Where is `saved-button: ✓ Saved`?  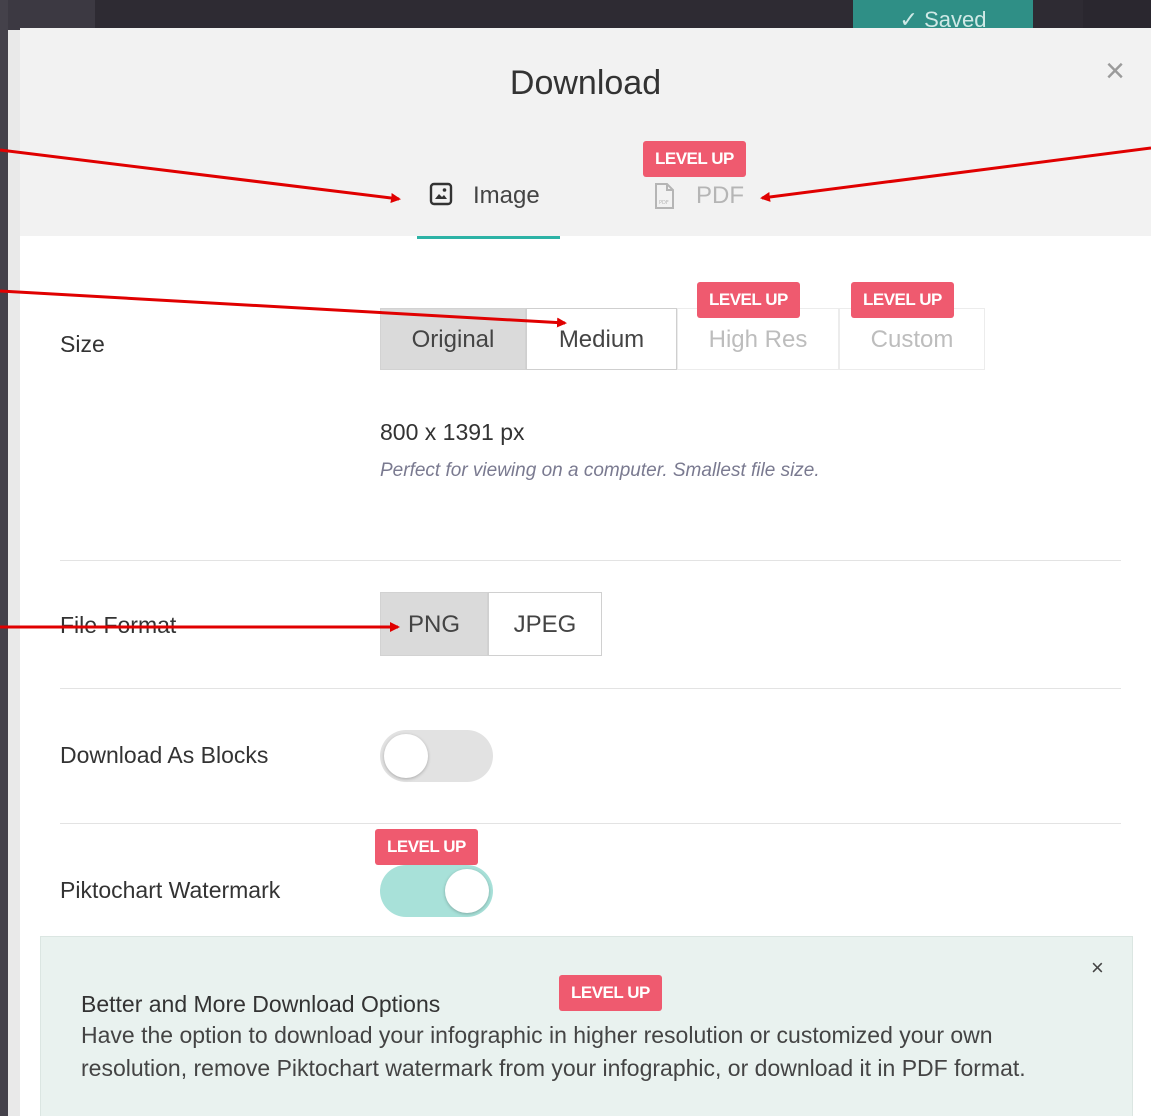 saved-button: ✓ Saved is located at coordinates (943, 14).